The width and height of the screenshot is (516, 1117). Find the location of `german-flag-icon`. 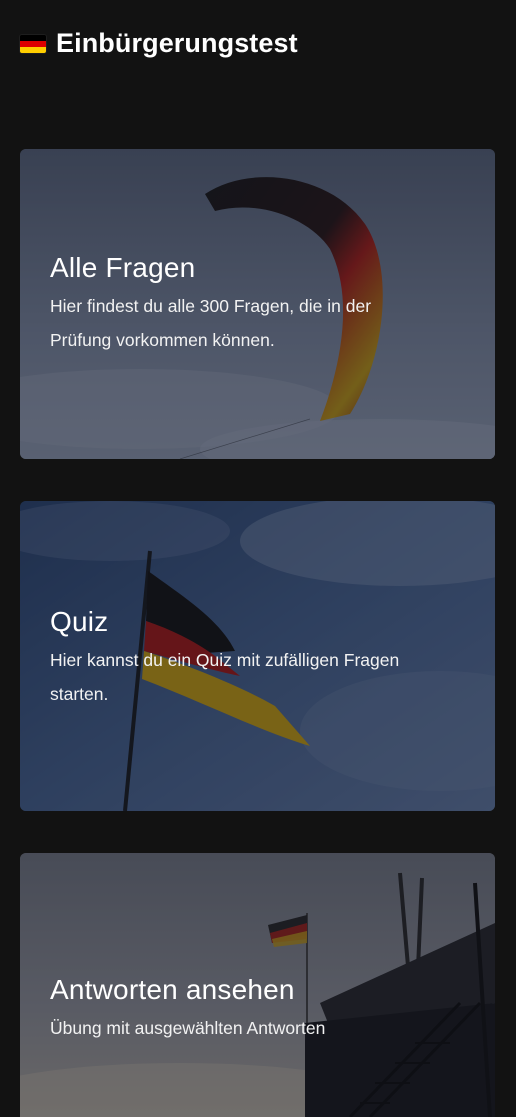

german-flag-icon is located at coordinates (33, 44).